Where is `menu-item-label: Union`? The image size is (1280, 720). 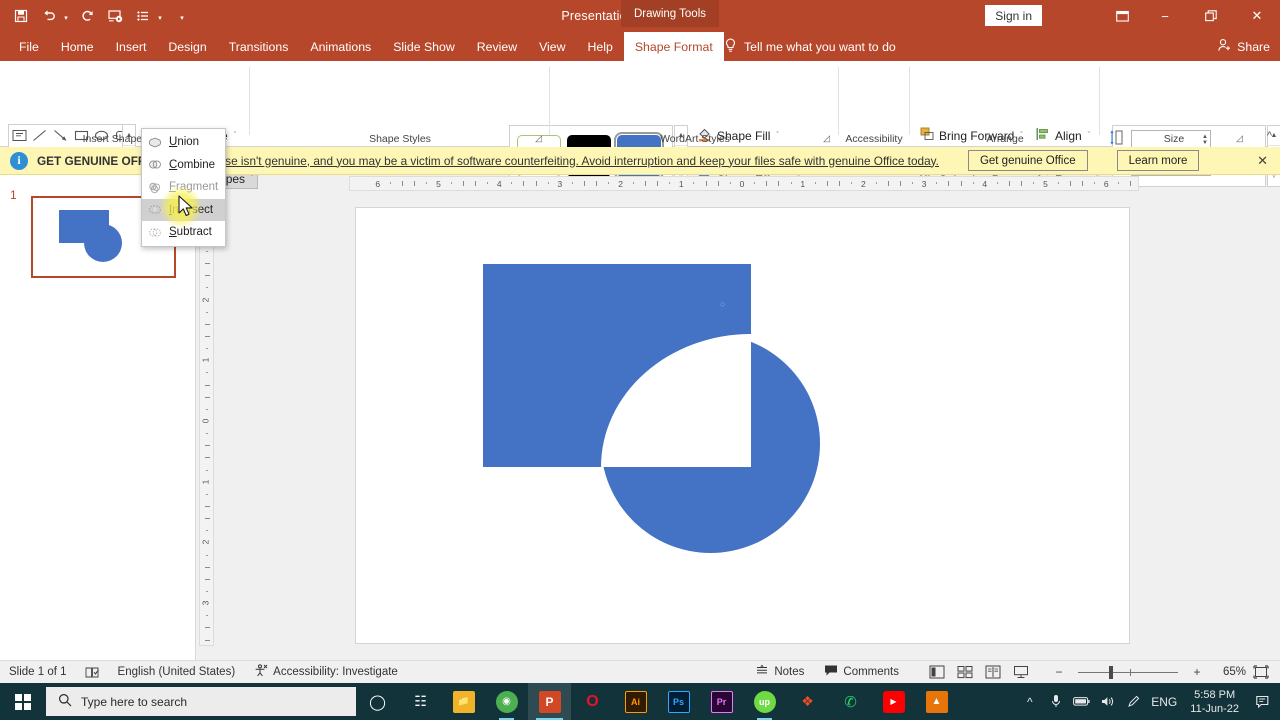
menu-item-label: Union is located at coordinates (184, 142).